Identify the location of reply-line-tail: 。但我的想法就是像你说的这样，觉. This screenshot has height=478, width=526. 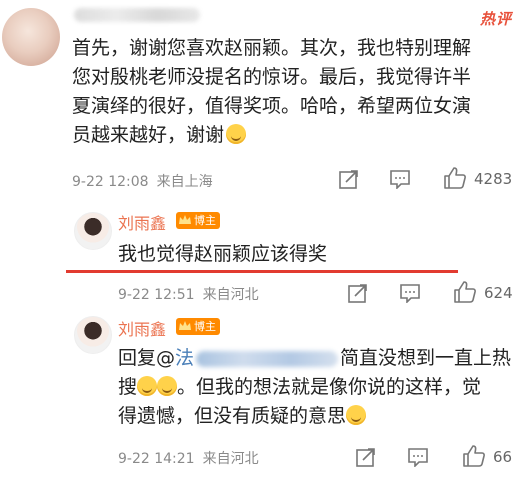
(329, 387).